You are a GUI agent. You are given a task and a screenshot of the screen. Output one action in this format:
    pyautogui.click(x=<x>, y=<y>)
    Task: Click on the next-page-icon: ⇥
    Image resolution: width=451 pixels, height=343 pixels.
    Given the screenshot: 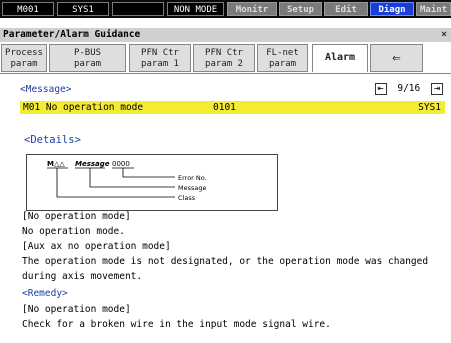 What is the action you would take?
    pyautogui.click(x=436, y=89)
    